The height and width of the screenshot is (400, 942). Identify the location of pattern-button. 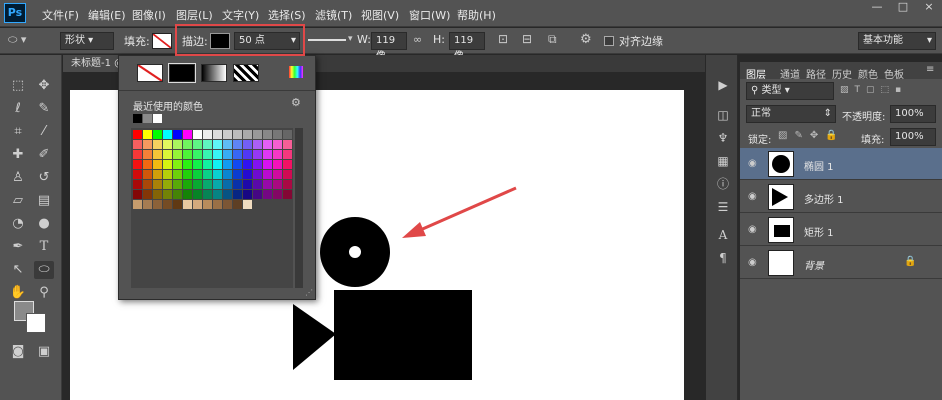
(246, 73).